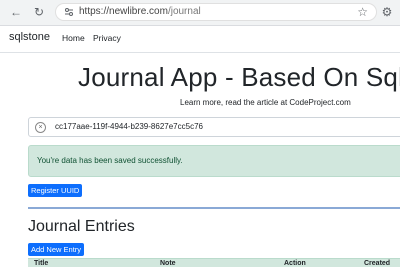 Image resolution: width=400 pixels, height=267 pixels. What do you see at coordinates (81, 226) in the screenshot?
I see `section-title: Journal Entries` at bounding box center [81, 226].